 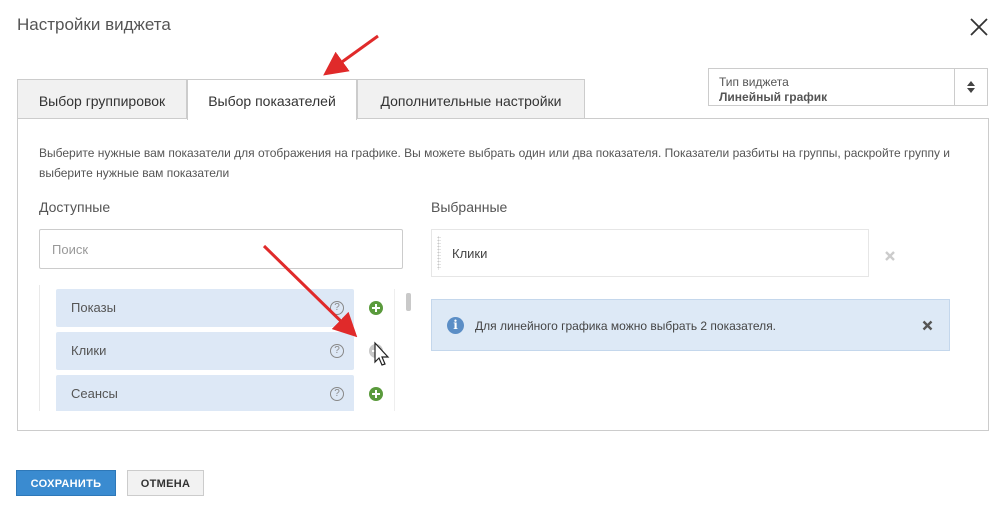 What do you see at coordinates (650, 253) in the screenshot?
I see `selected-item: Клики` at bounding box center [650, 253].